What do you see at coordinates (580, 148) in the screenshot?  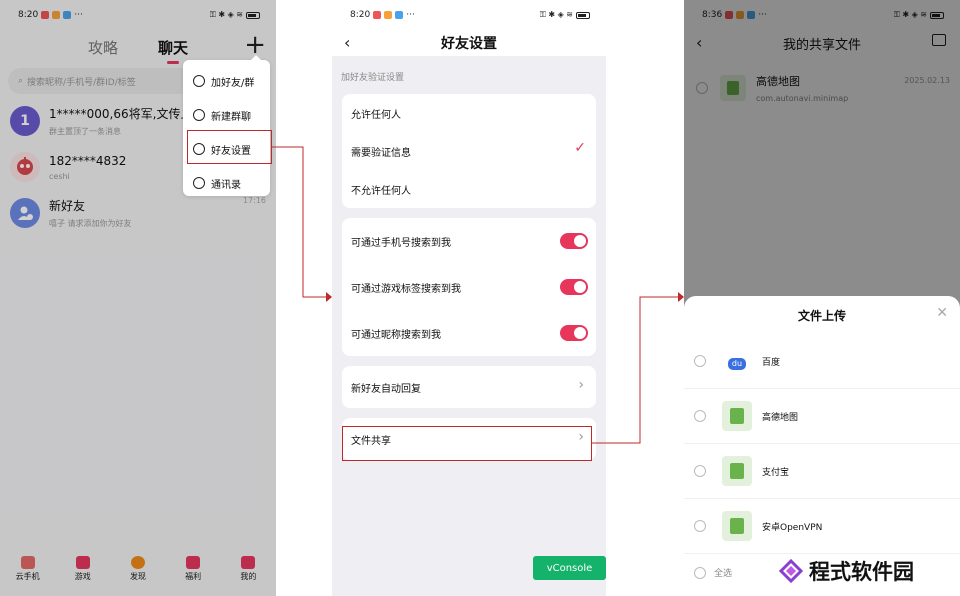 I see `checkmark-icon: ✓` at bounding box center [580, 148].